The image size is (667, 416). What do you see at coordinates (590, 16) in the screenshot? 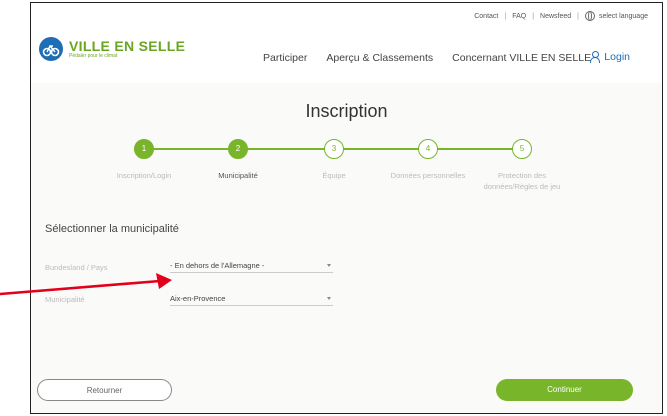
I see `globe-icon` at bounding box center [590, 16].